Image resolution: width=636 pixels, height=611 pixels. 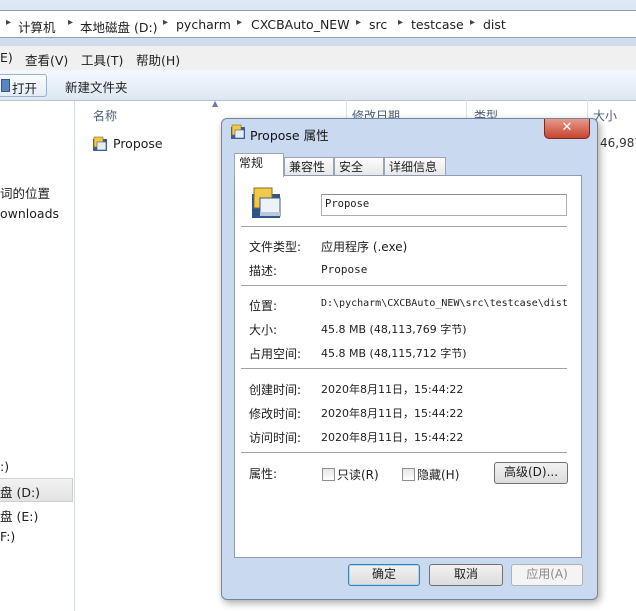 What do you see at coordinates (344, 269) in the screenshot?
I see `description-value: Propose` at bounding box center [344, 269].